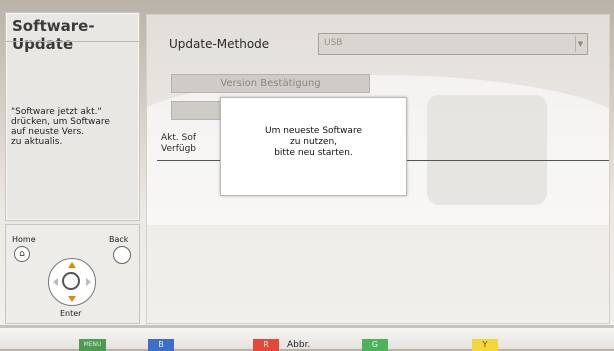 The image size is (614, 351). Describe the element at coordinates (71, 313) in the screenshot. I see `enter-label: Enter` at that location.